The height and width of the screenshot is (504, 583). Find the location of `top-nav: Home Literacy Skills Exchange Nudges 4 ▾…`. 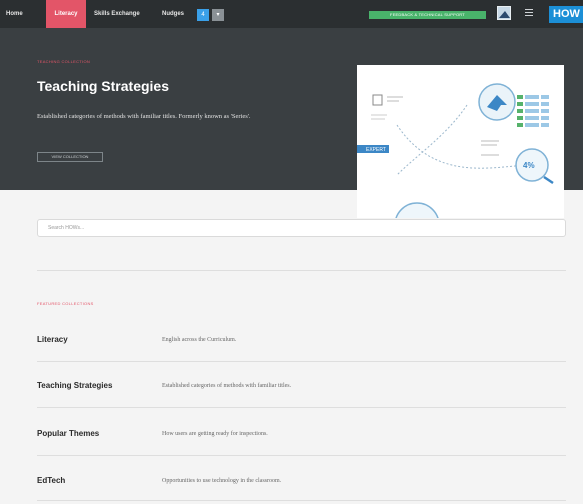

top-nav: Home Literacy Skills Exchange Nudges 4 ▾… is located at coordinates (291, 14).